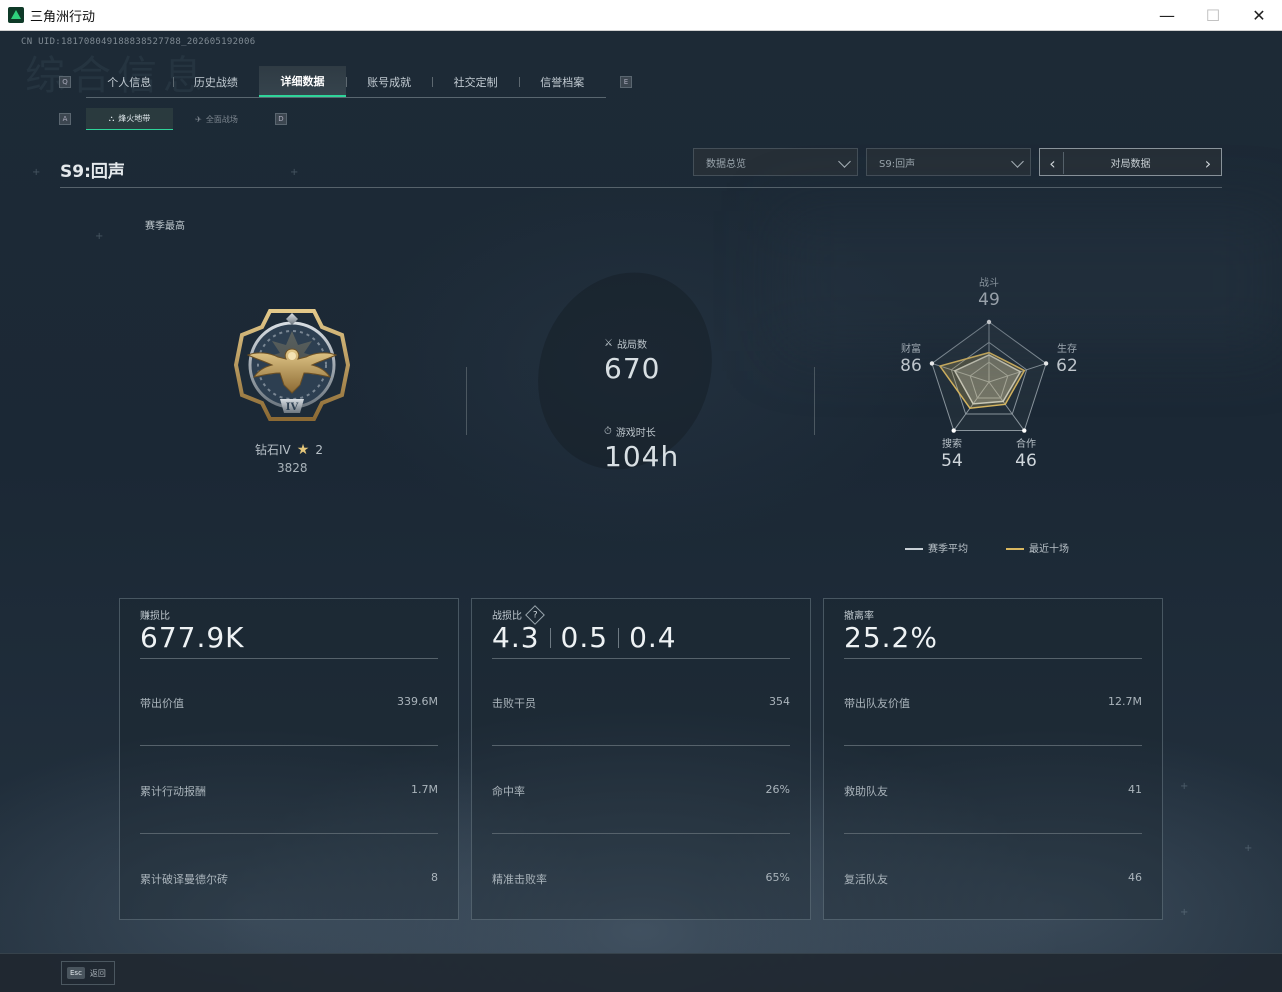 The image size is (1282, 992). Describe the element at coordinates (1026, 461) in the screenshot. I see `radar-axis-value: 46` at that location.